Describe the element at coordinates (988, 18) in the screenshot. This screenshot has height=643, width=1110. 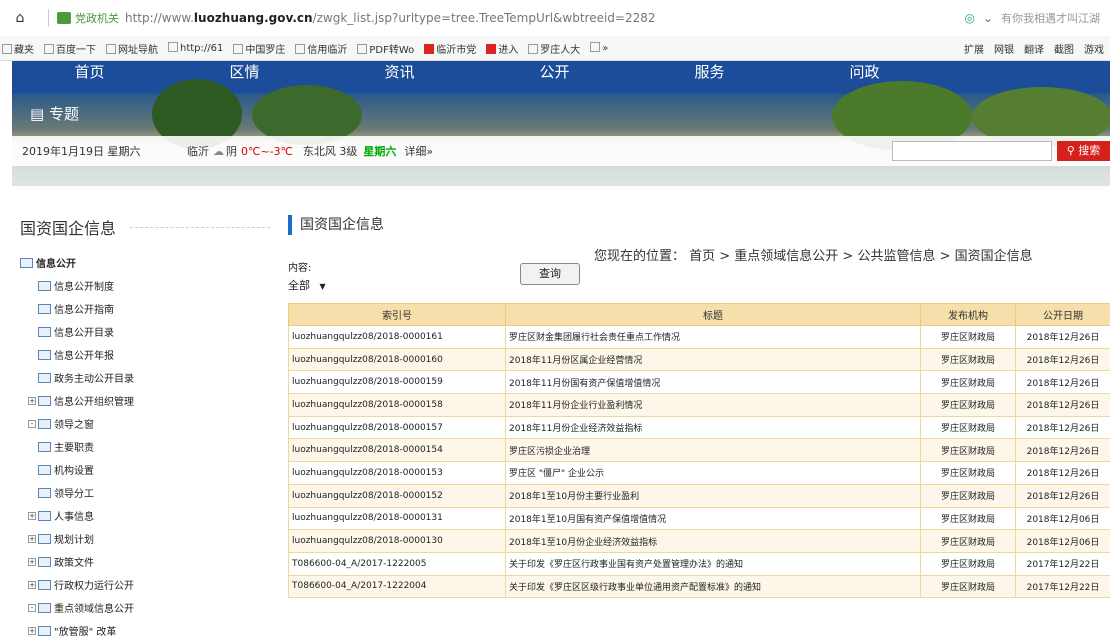
I see `chevron-down-icon: ⌄` at that location.